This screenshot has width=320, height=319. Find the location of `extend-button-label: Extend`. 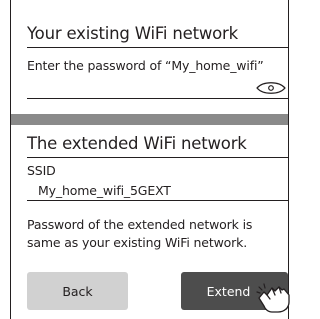

extend-button-label: Extend is located at coordinates (228, 291).